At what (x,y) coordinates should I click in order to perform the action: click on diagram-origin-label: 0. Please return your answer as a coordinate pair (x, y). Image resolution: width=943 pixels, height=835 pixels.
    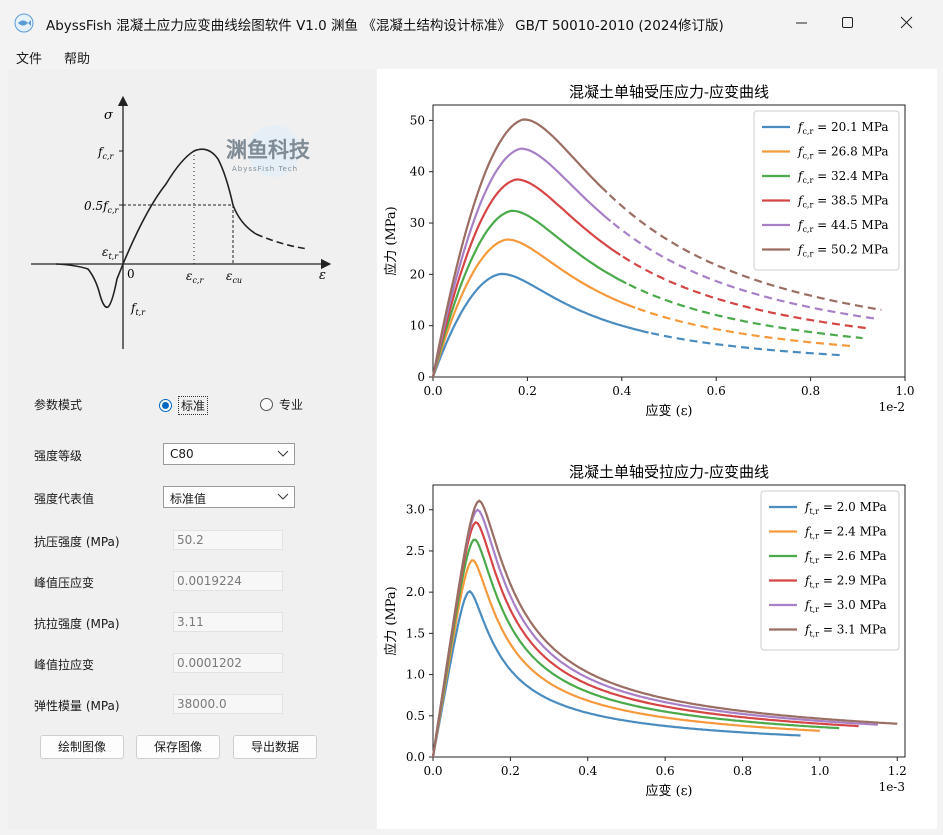
    Looking at the image, I should click on (131, 274).